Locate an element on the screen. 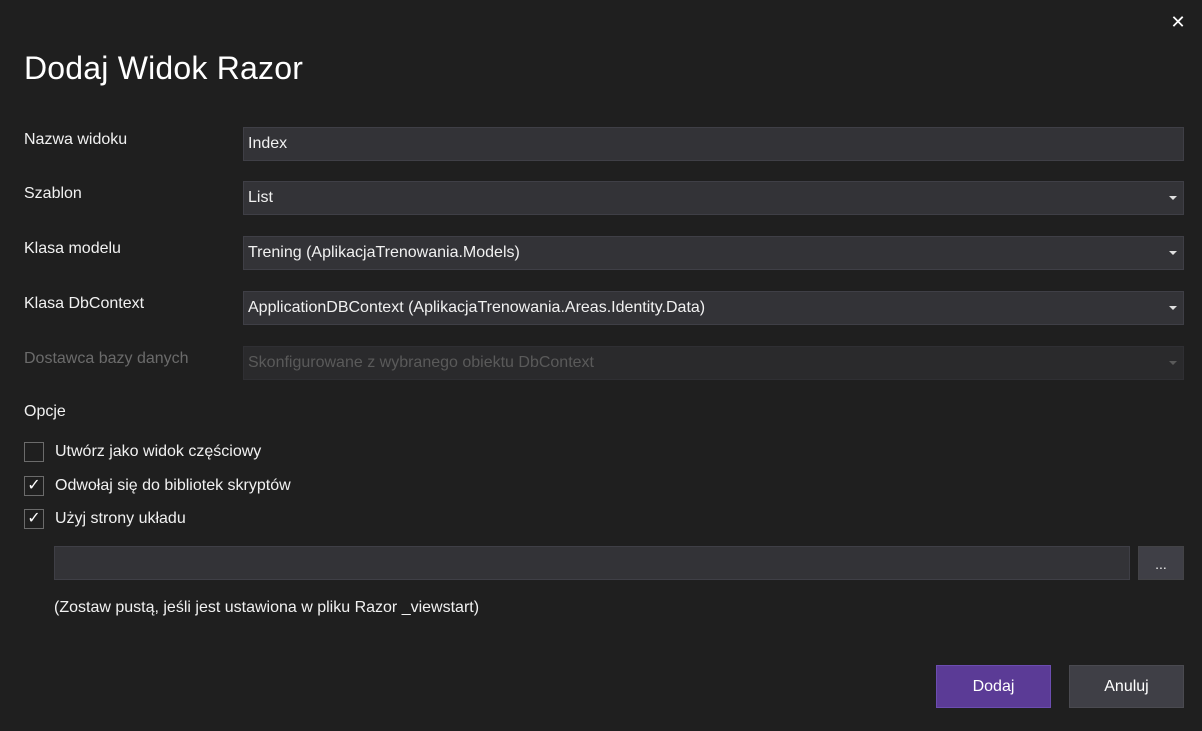 The height and width of the screenshot is (731, 1202). layout-page-checkbox: ✓ is located at coordinates (34, 519).